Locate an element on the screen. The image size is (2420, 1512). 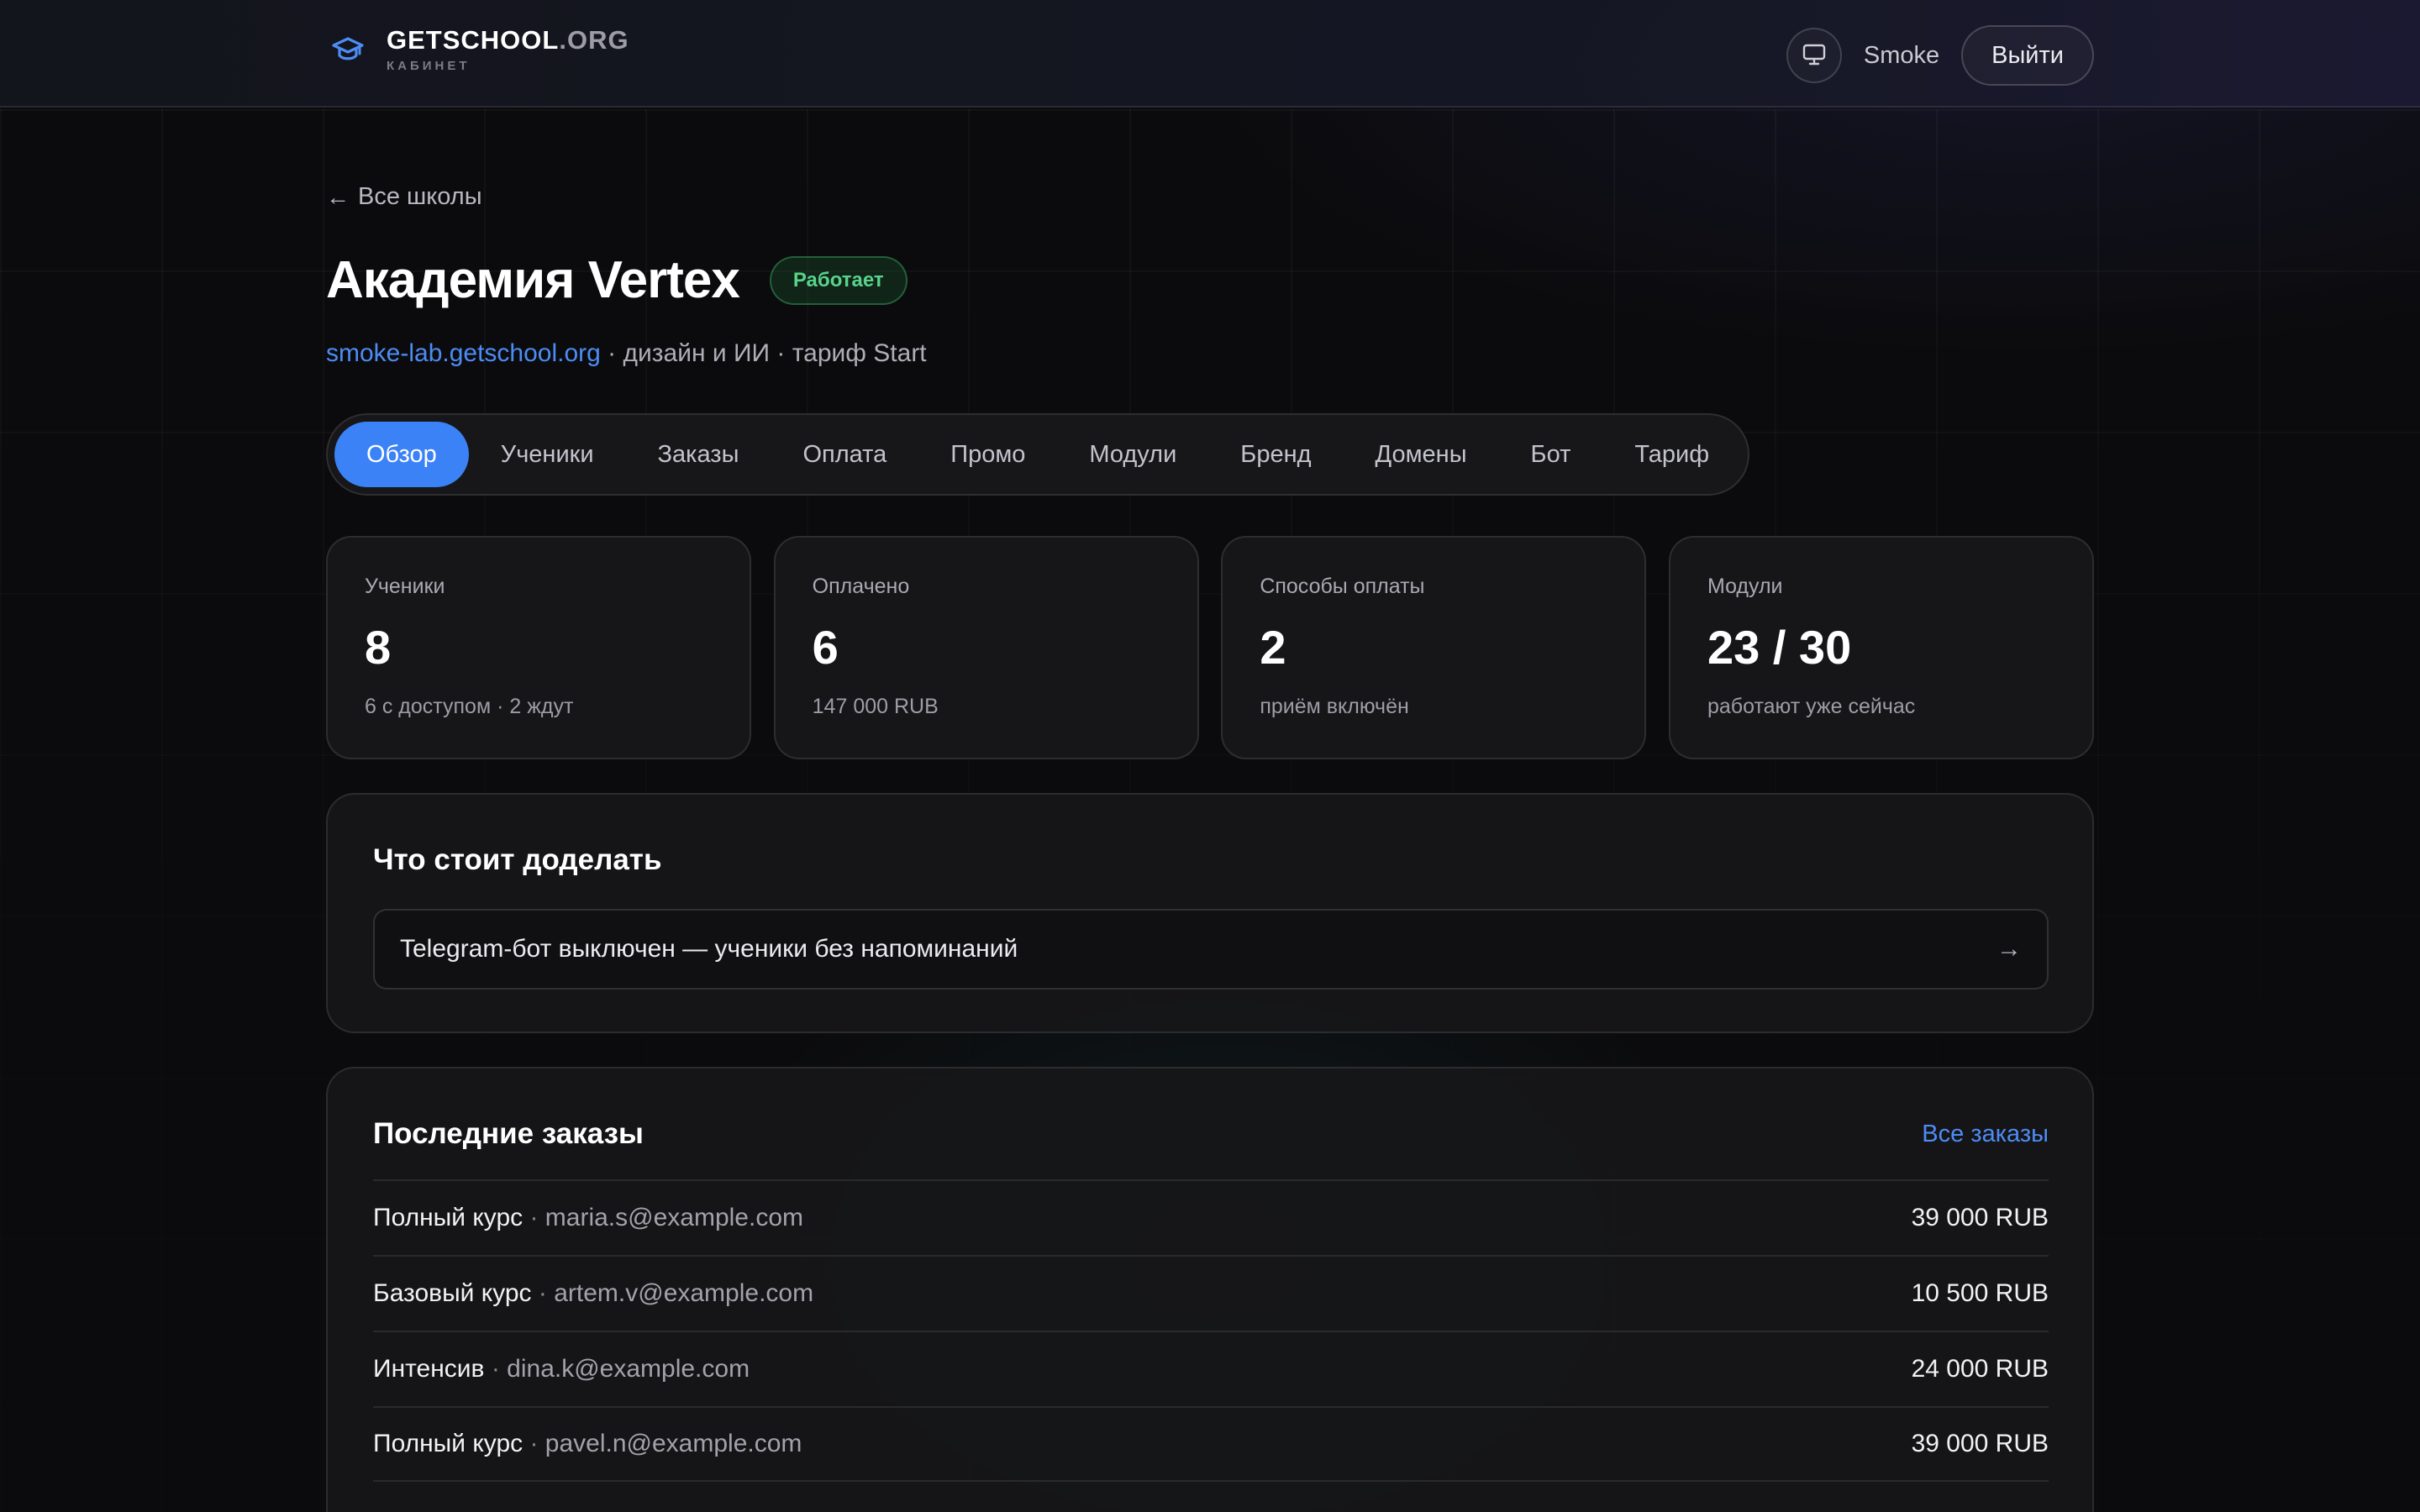
stat-label: Способы оплаты is located at coordinates (1343, 586).